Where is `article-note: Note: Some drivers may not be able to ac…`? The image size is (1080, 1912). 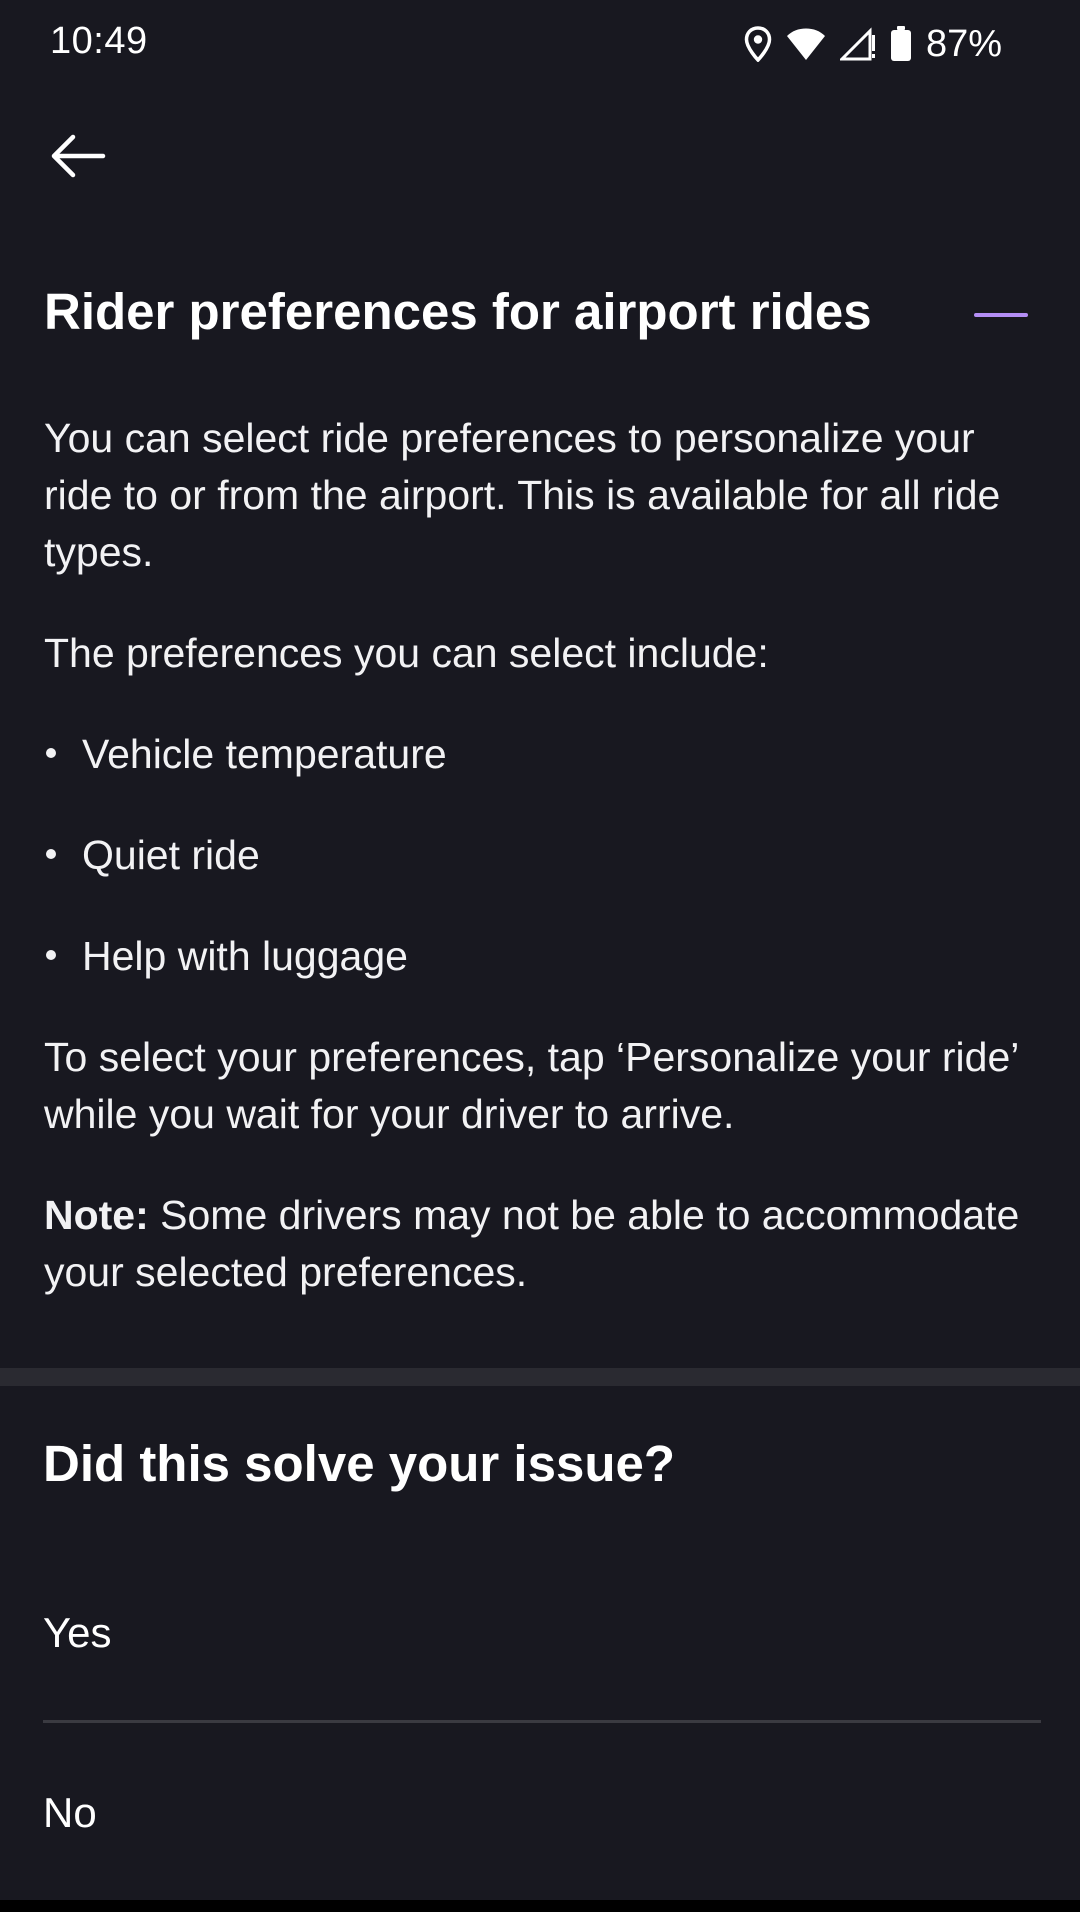
article-note: Note: Some drivers may not be able to ac… is located at coordinates (539, 1244).